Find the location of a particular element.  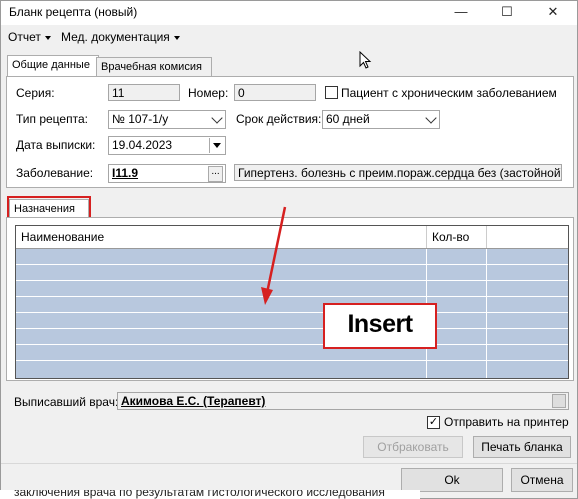

annotation-arrow-icon is located at coordinates (274, 255).